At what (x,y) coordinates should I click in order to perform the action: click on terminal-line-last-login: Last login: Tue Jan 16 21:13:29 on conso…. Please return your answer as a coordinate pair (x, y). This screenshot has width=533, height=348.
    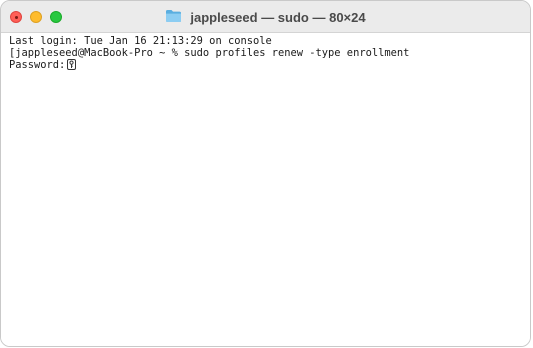
    Looking at the image, I should click on (140, 41).